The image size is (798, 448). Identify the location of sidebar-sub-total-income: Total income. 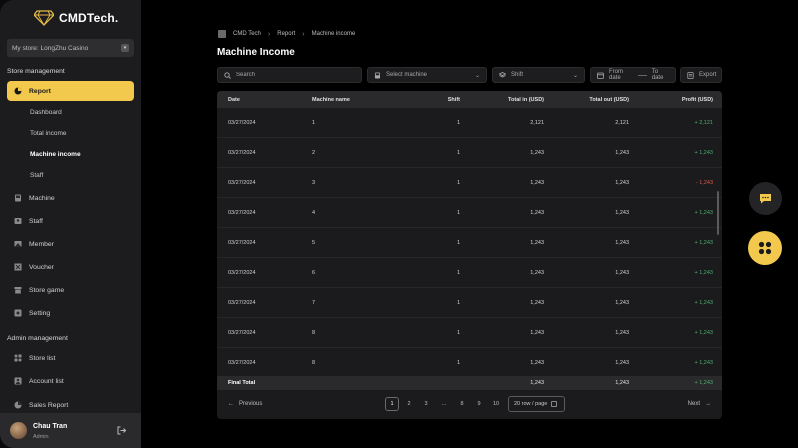
(48, 133).